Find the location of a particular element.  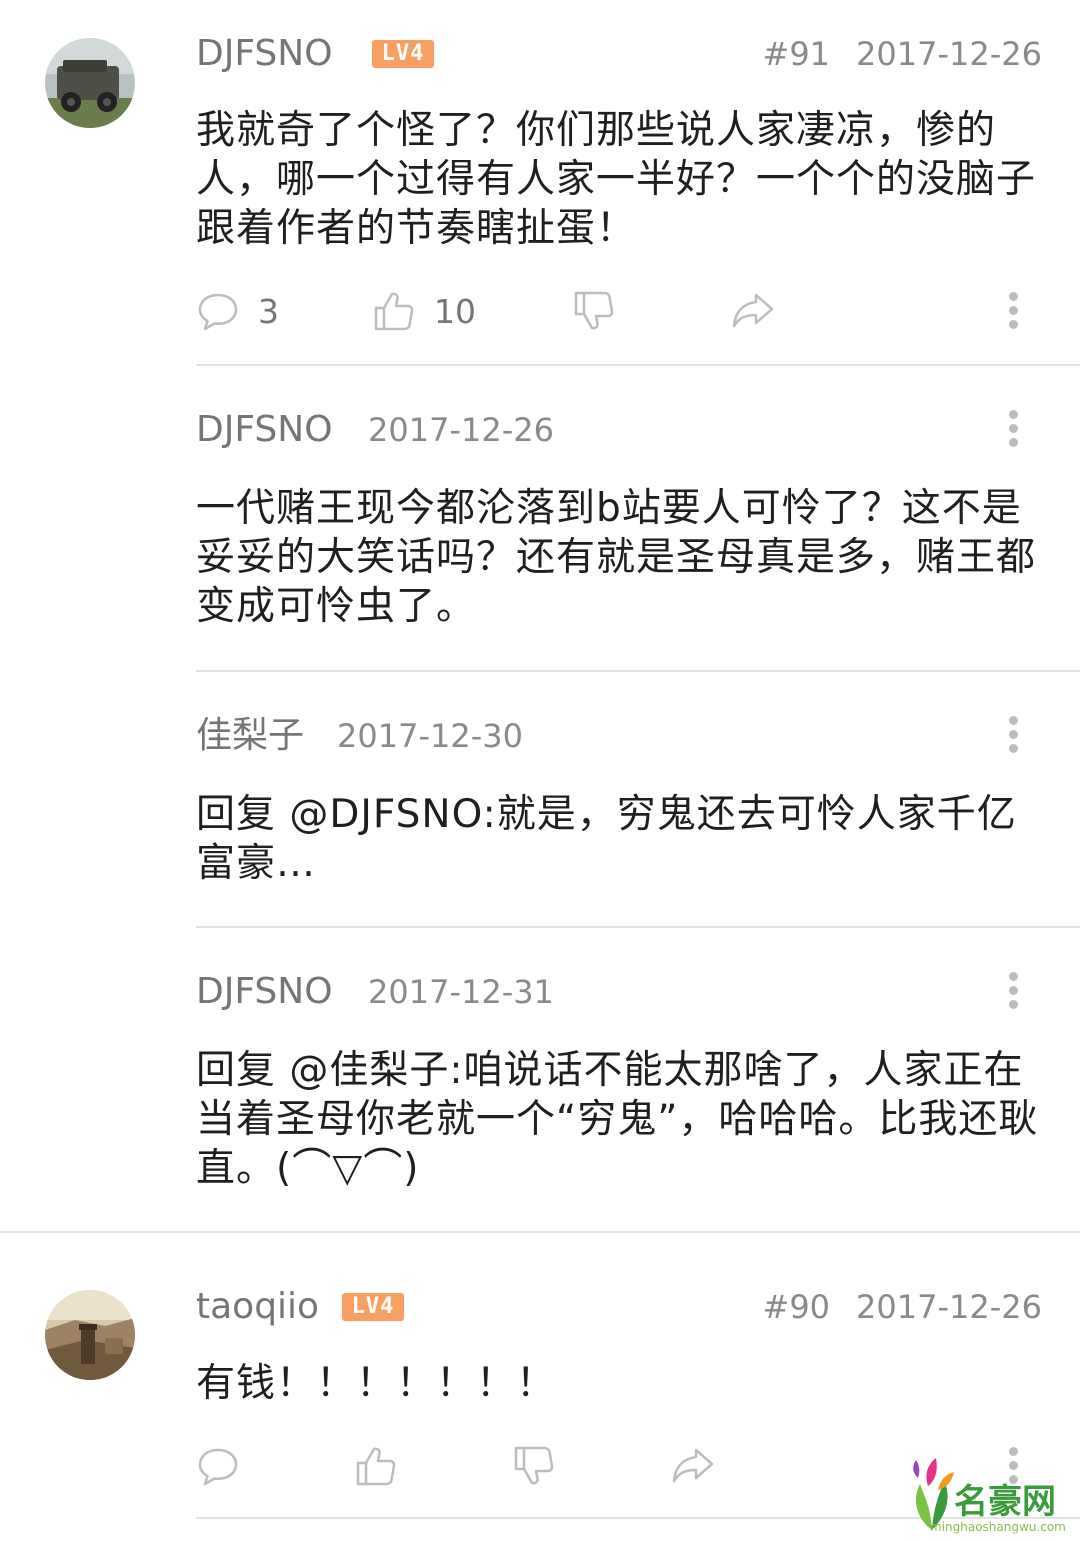

comment-meta: #91 2017-12-26 is located at coordinates (903, 54).